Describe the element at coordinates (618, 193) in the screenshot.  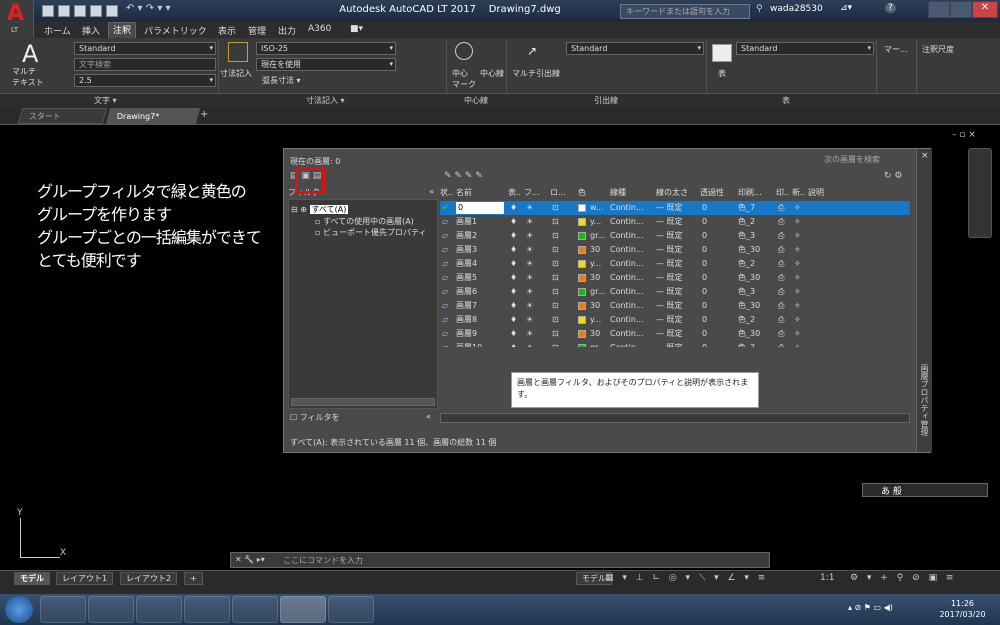
I see `column-header: 線種` at that location.